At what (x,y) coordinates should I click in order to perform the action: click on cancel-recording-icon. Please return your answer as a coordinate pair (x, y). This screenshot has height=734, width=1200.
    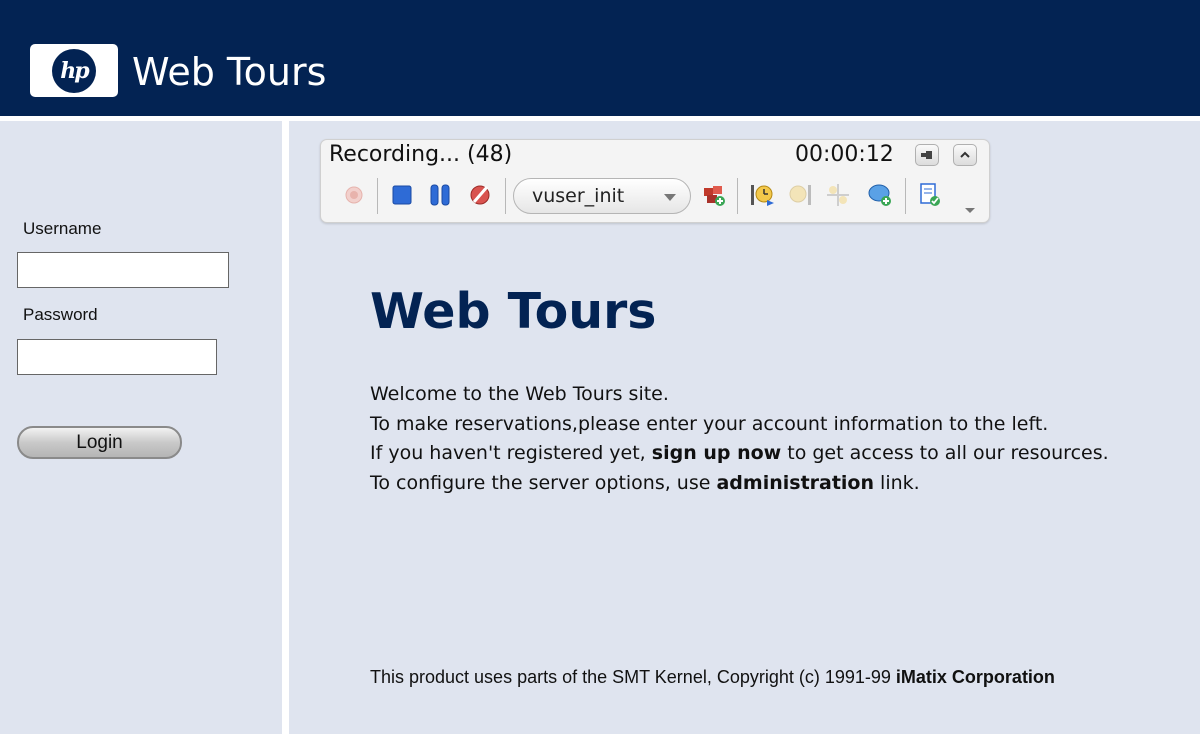
    Looking at the image, I should click on (480, 195).